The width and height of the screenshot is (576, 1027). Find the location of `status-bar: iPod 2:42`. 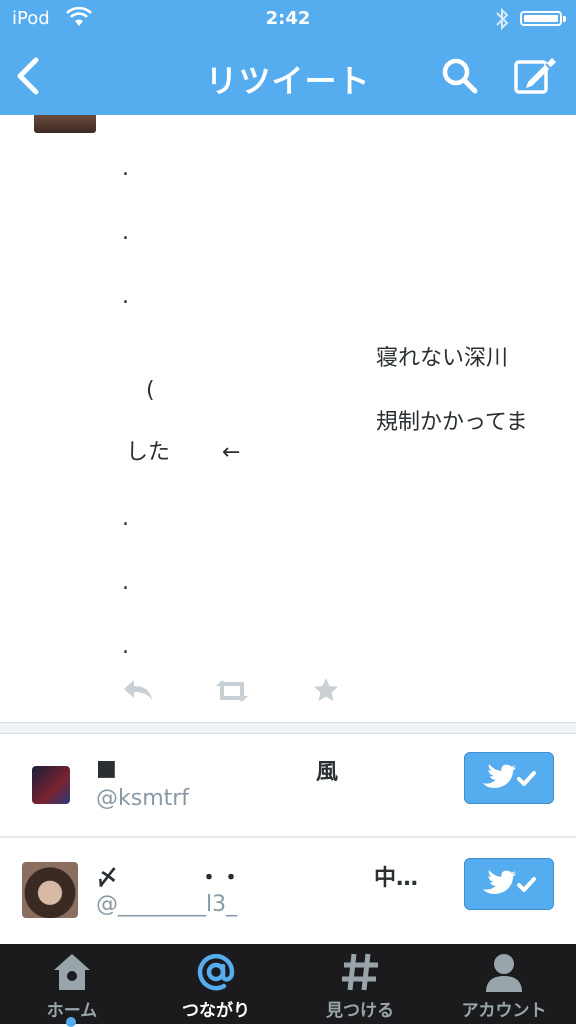

status-bar: iPod 2:42 is located at coordinates (288, 19).